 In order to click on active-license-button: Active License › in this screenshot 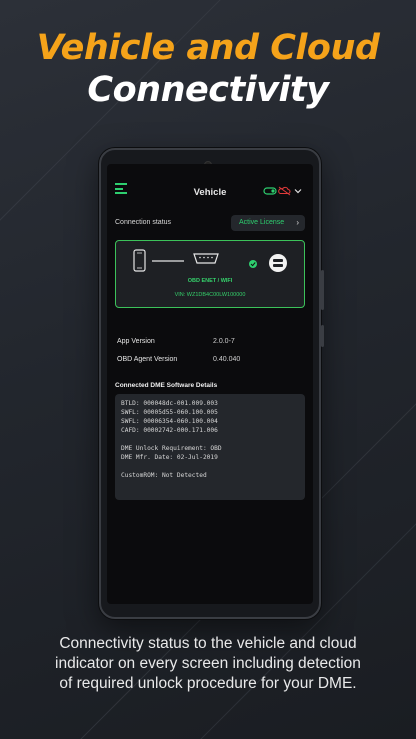, I will do `click(268, 223)`.